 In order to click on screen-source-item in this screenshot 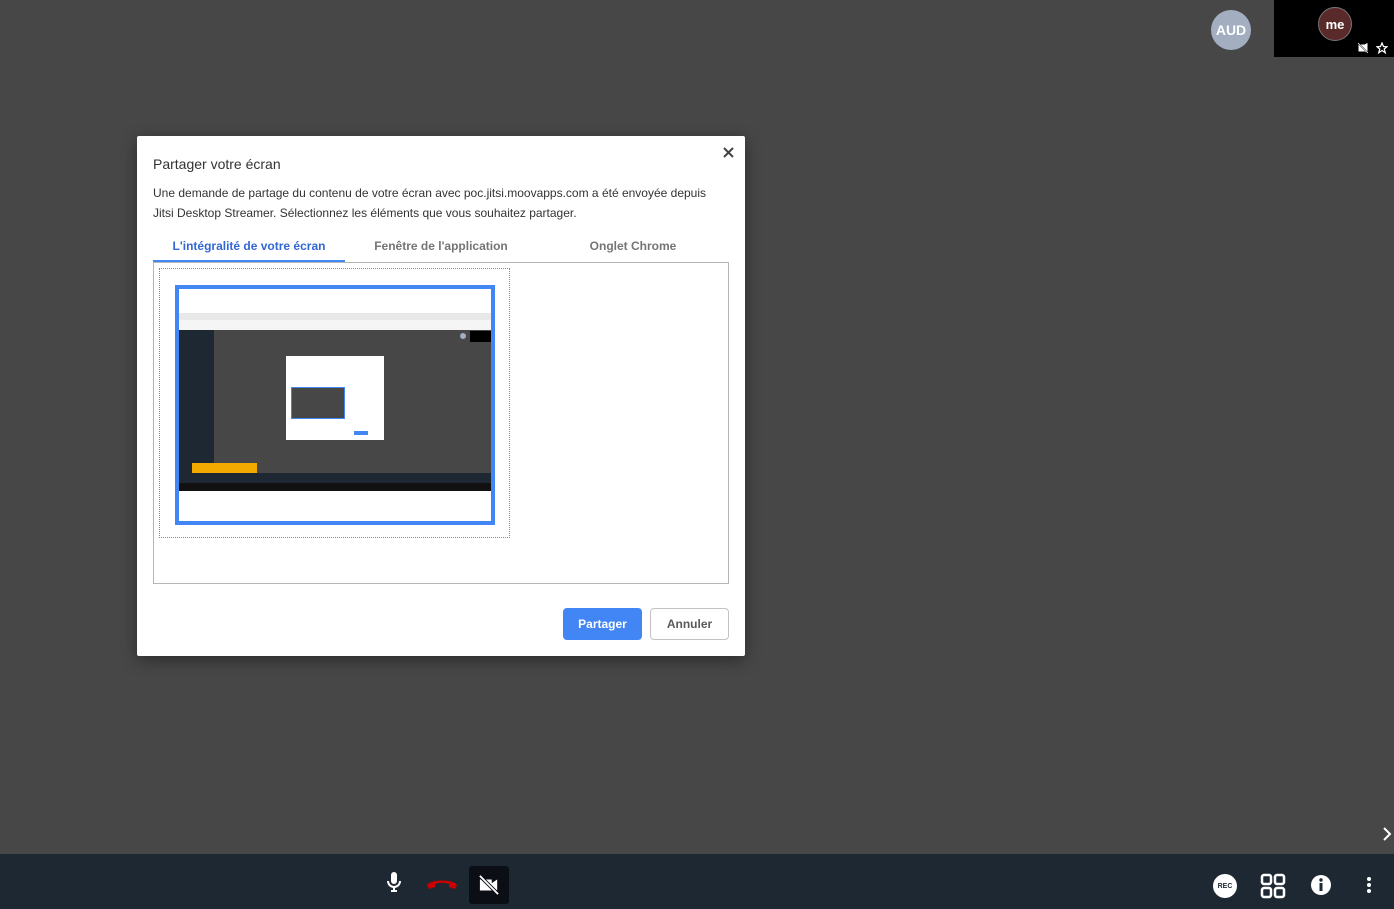, I will do `click(334, 403)`.